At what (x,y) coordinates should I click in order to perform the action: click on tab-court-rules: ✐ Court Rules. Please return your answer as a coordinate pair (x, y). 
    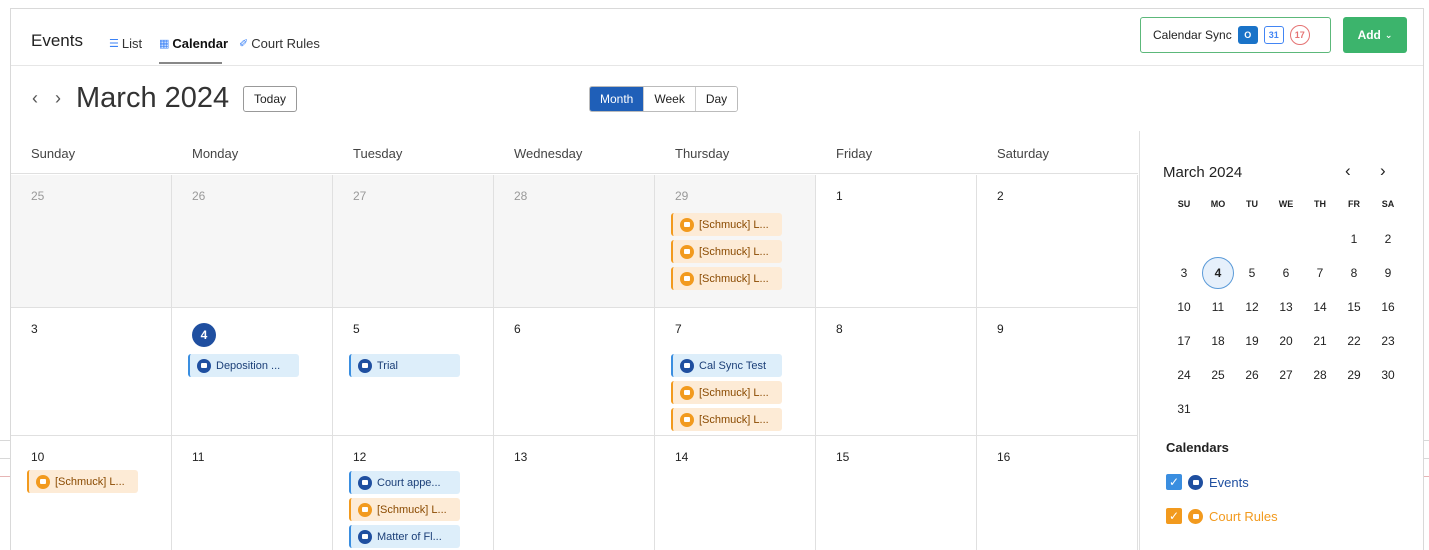
    Looking at the image, I should click on (279, 43).